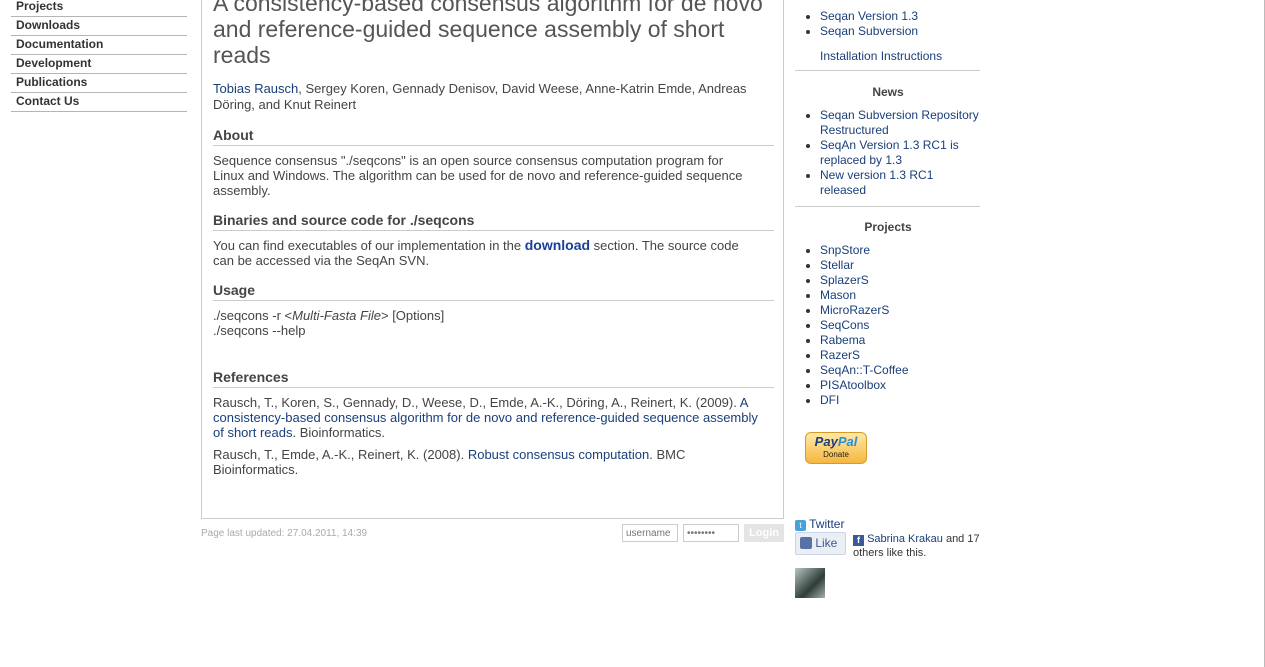 The image size is (1265, 667). What do you see at coordinates (493, 221) in the screenshot?
I see `binaries-heading: Binaries and source code for ./seqcons` at bounding box center [493, 221].